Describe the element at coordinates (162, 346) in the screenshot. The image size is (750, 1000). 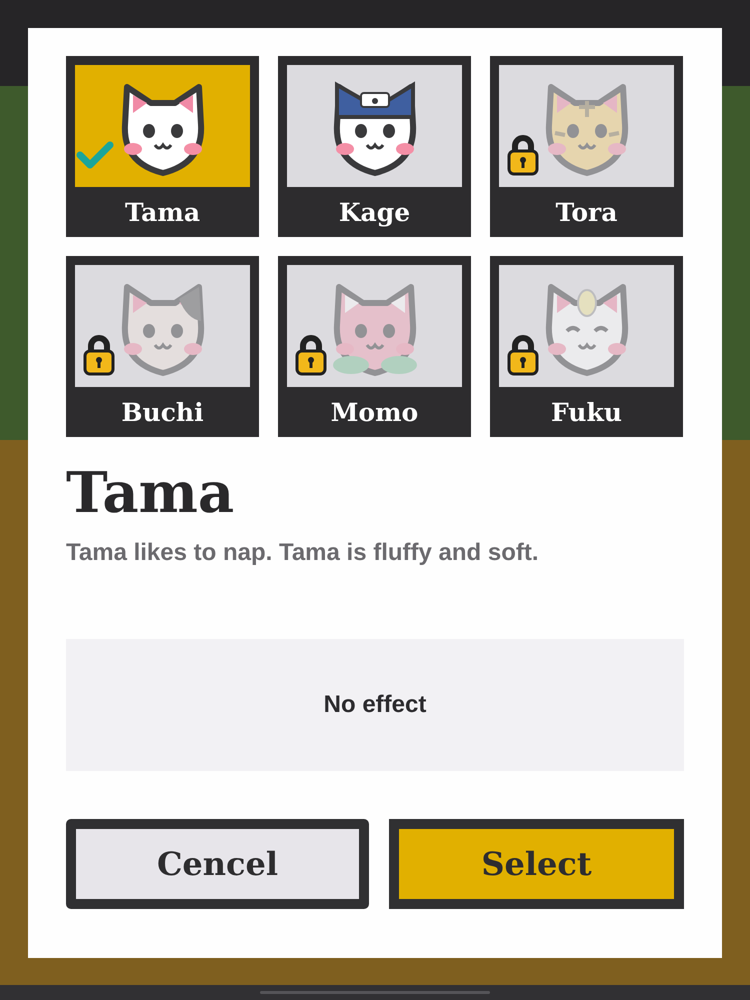
I see `character-card: Buchi` at that location.